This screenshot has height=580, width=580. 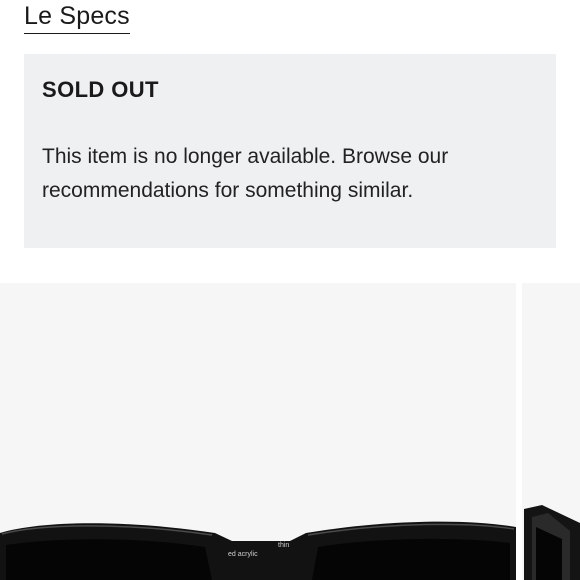 I want to click on sunglasses-side-image, so click(x=552, y=542).